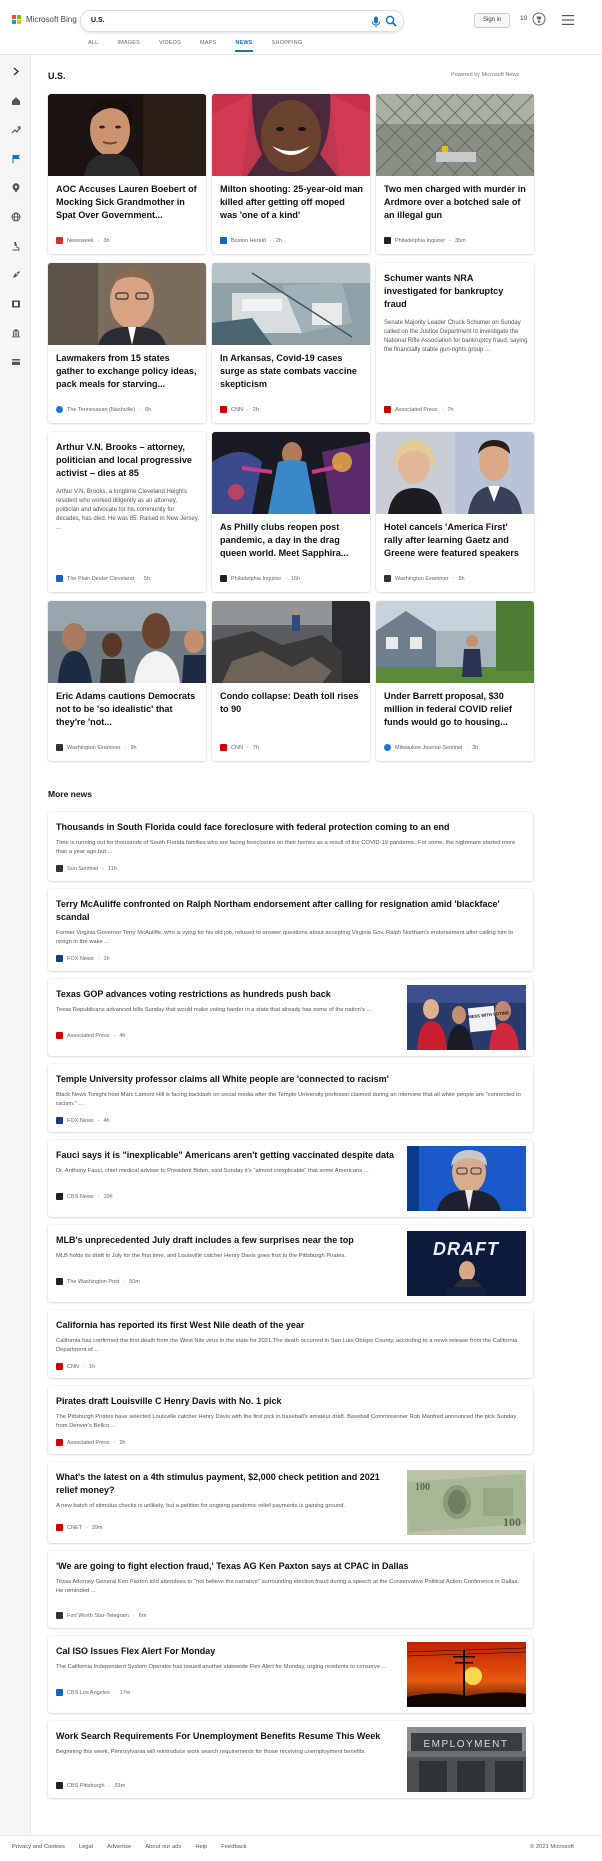  I want to click on powered-by-label: Powered by Microsoft News, so click(485, 75).